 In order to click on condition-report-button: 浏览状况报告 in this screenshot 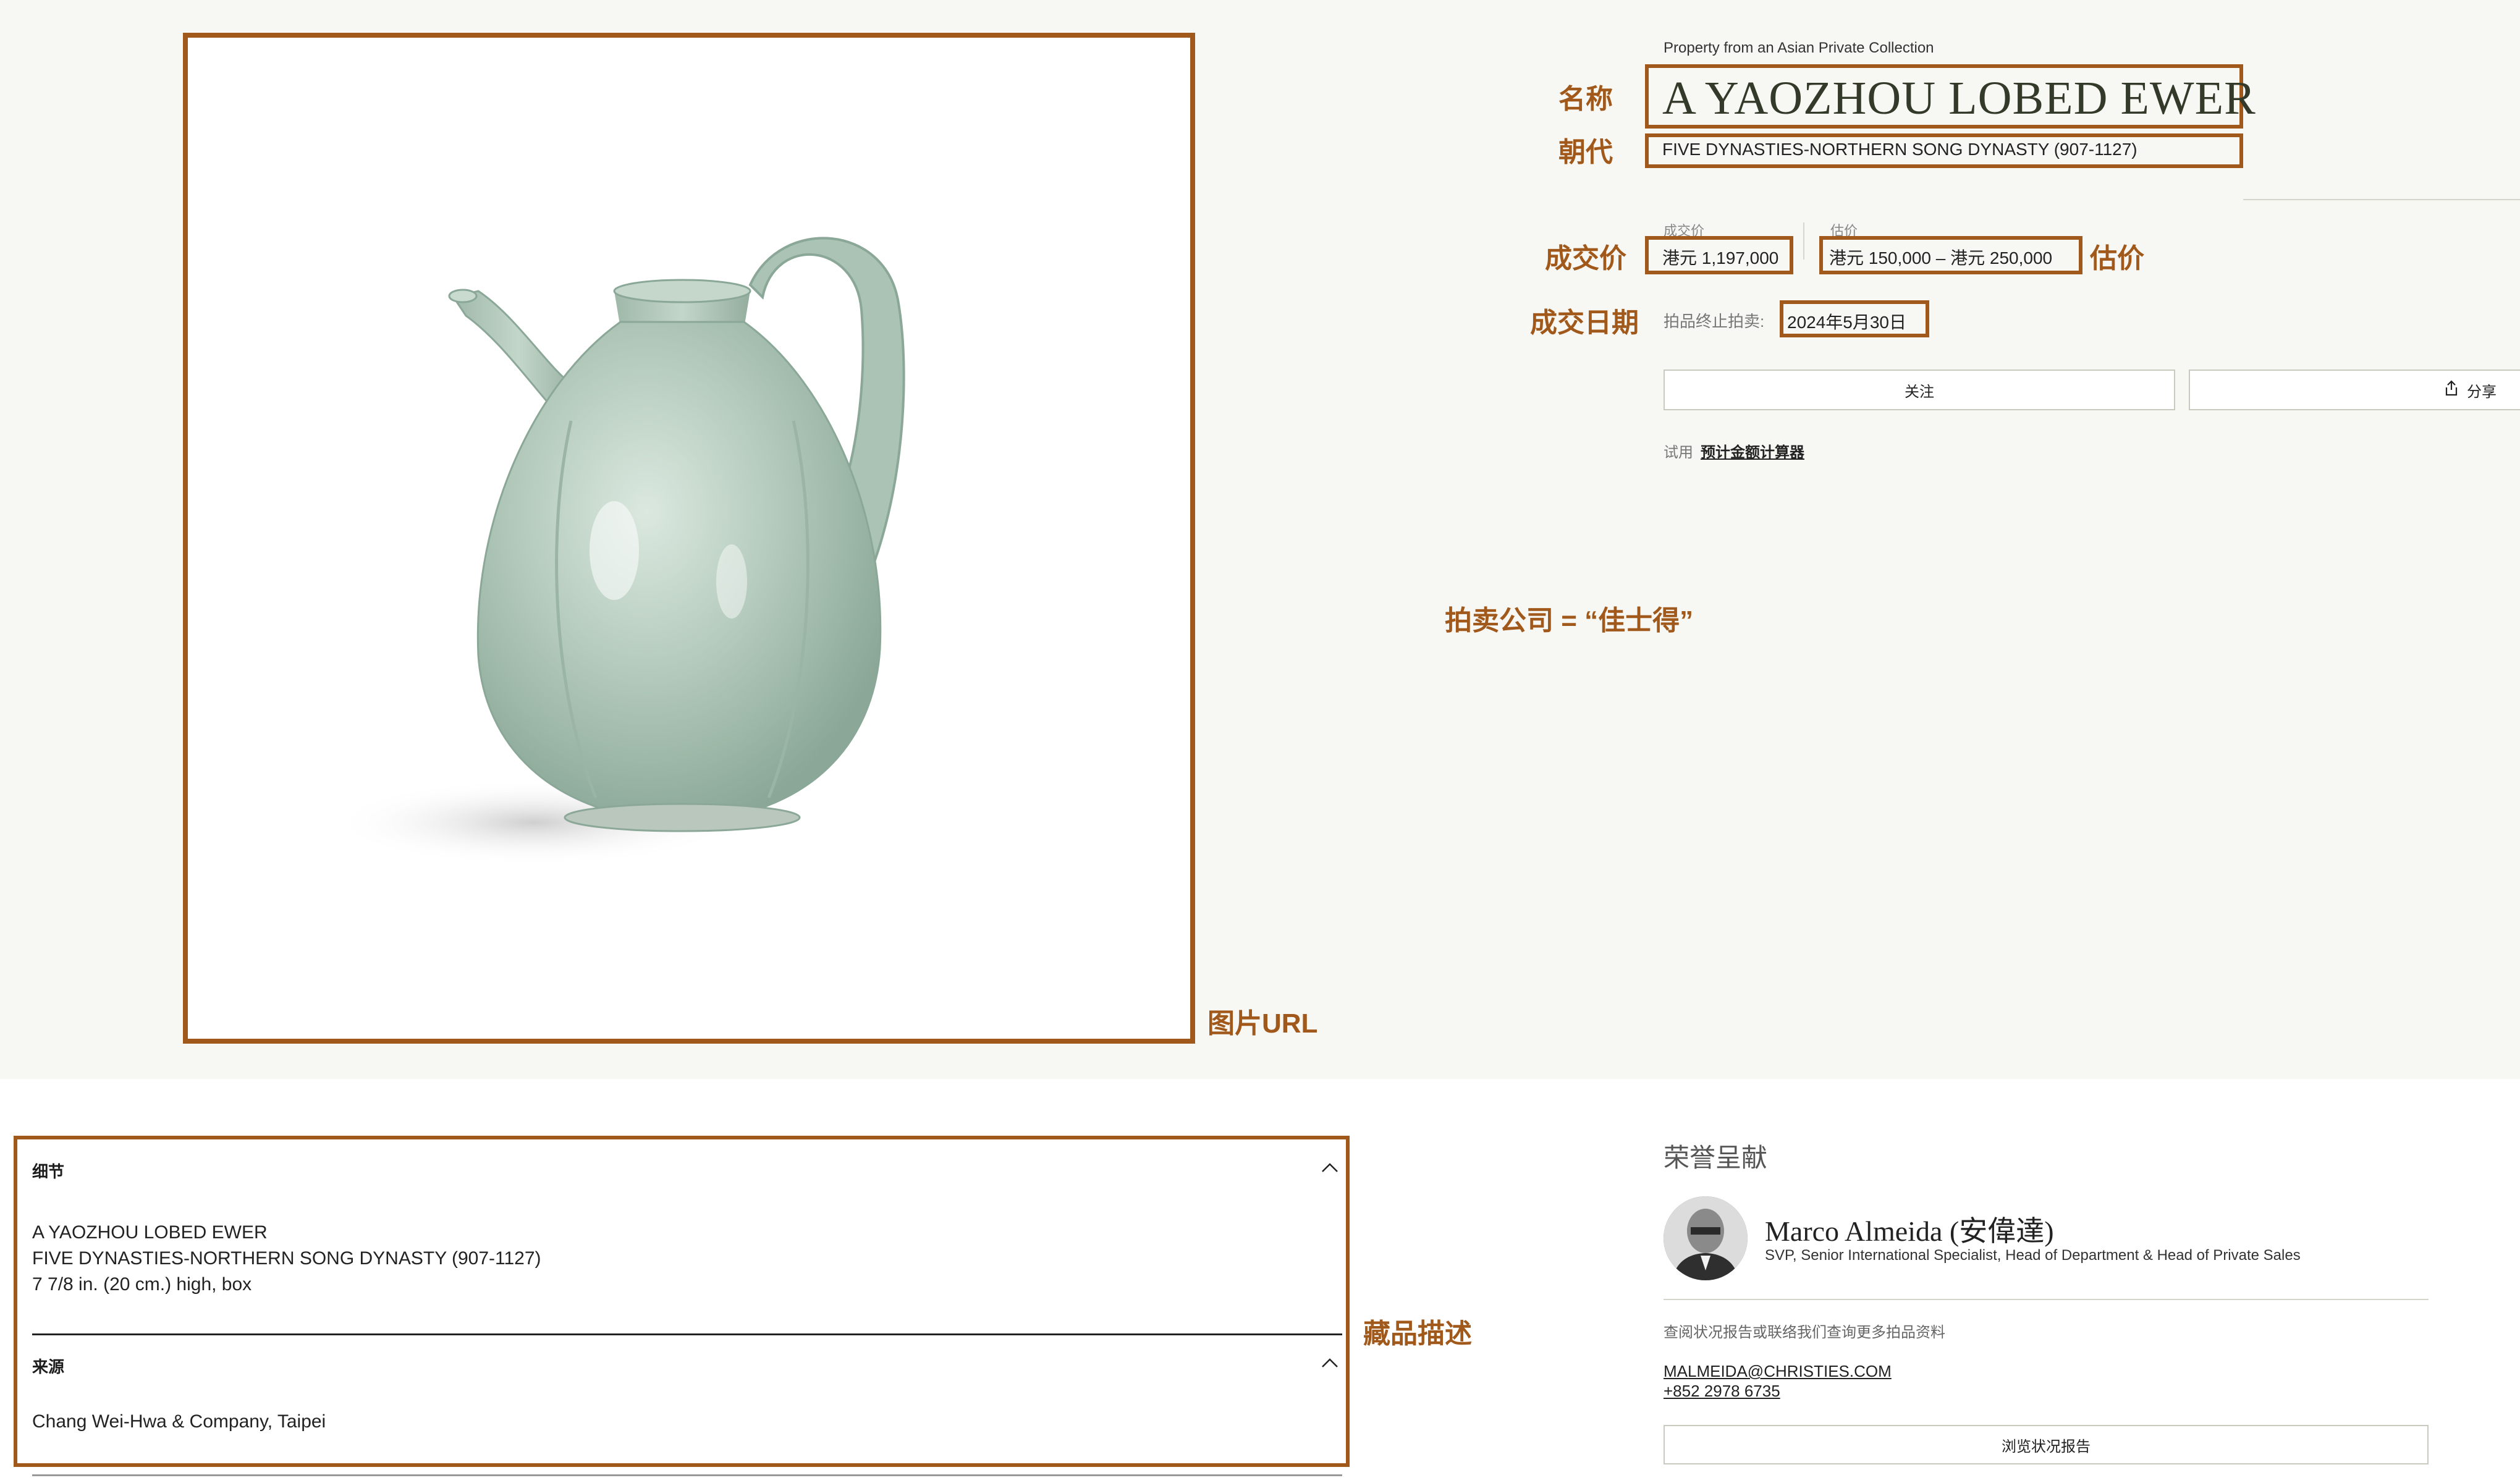, I will do `click(2046, 1444)`.